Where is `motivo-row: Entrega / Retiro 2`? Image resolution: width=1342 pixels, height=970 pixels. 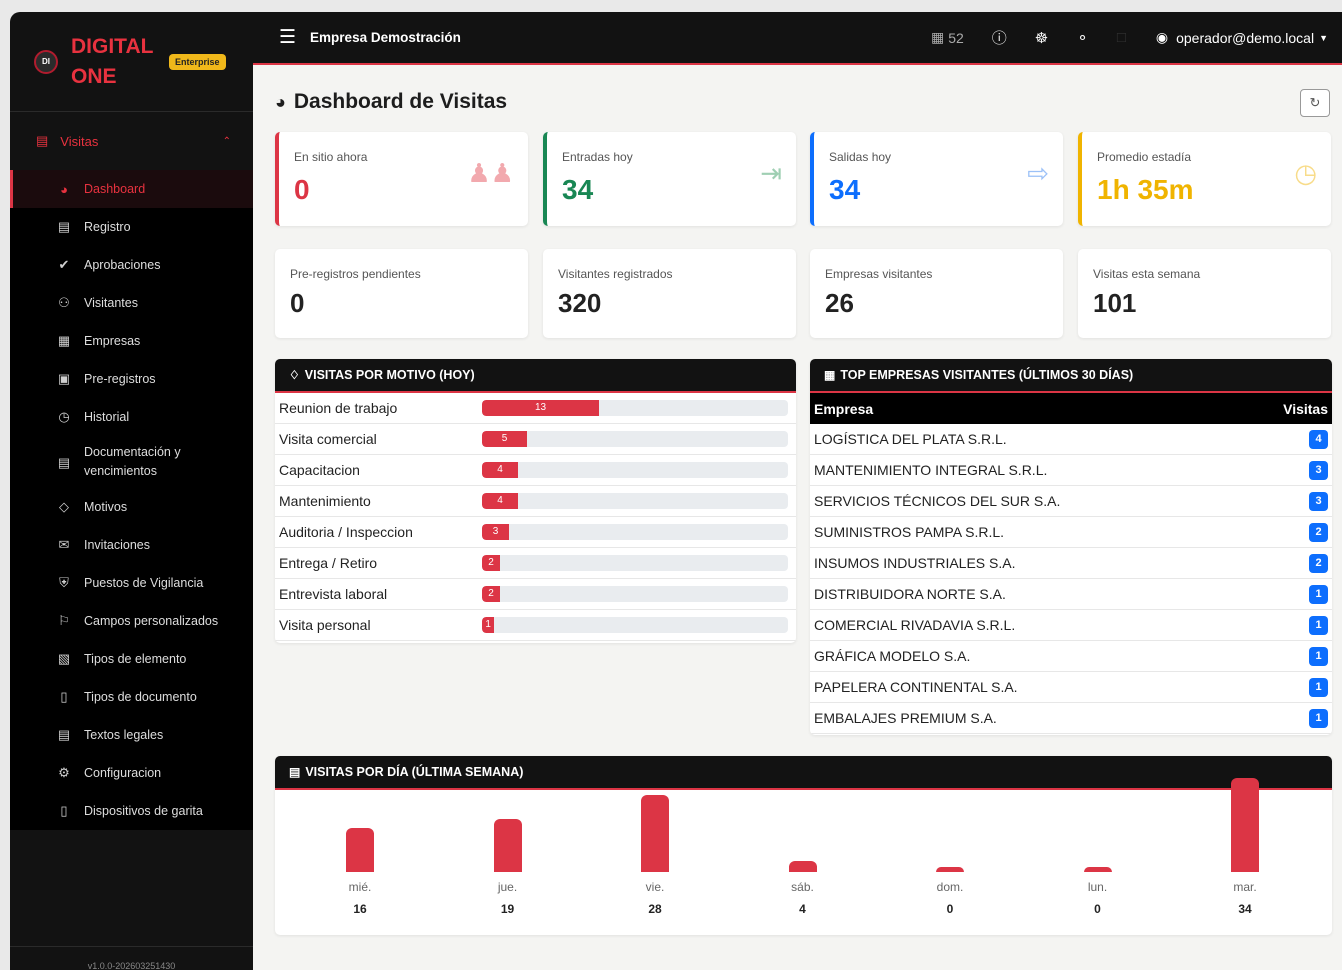
motivo-row: Entrega / Retiro 2 is located at coordinates (535, 563).